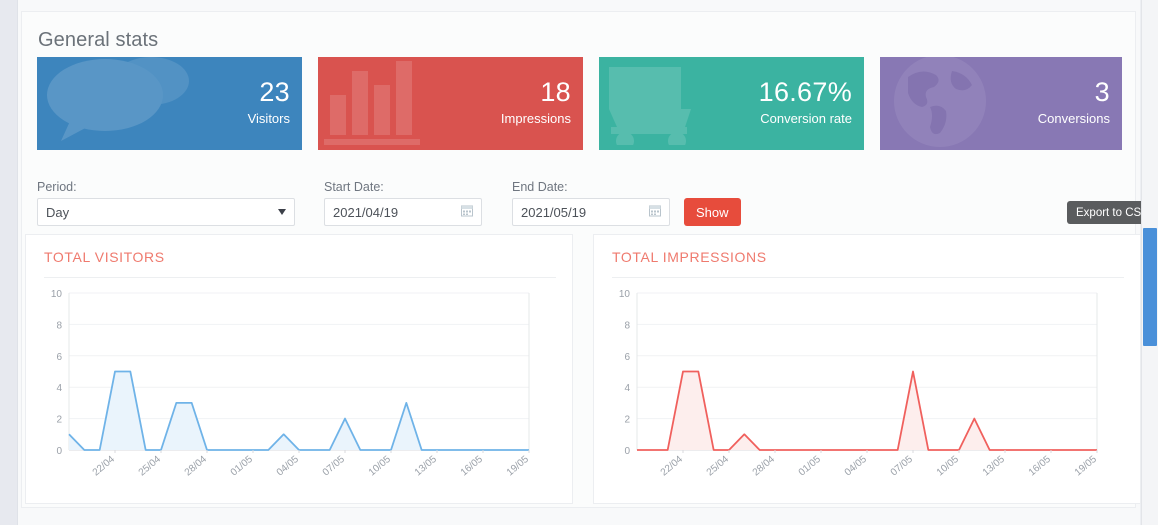 This screenshot has width=1158, height=525. Describe the element at coordinates (450, 103) in the screenshot. I see `stat-card-impressions: 18 Impressions` at that location.